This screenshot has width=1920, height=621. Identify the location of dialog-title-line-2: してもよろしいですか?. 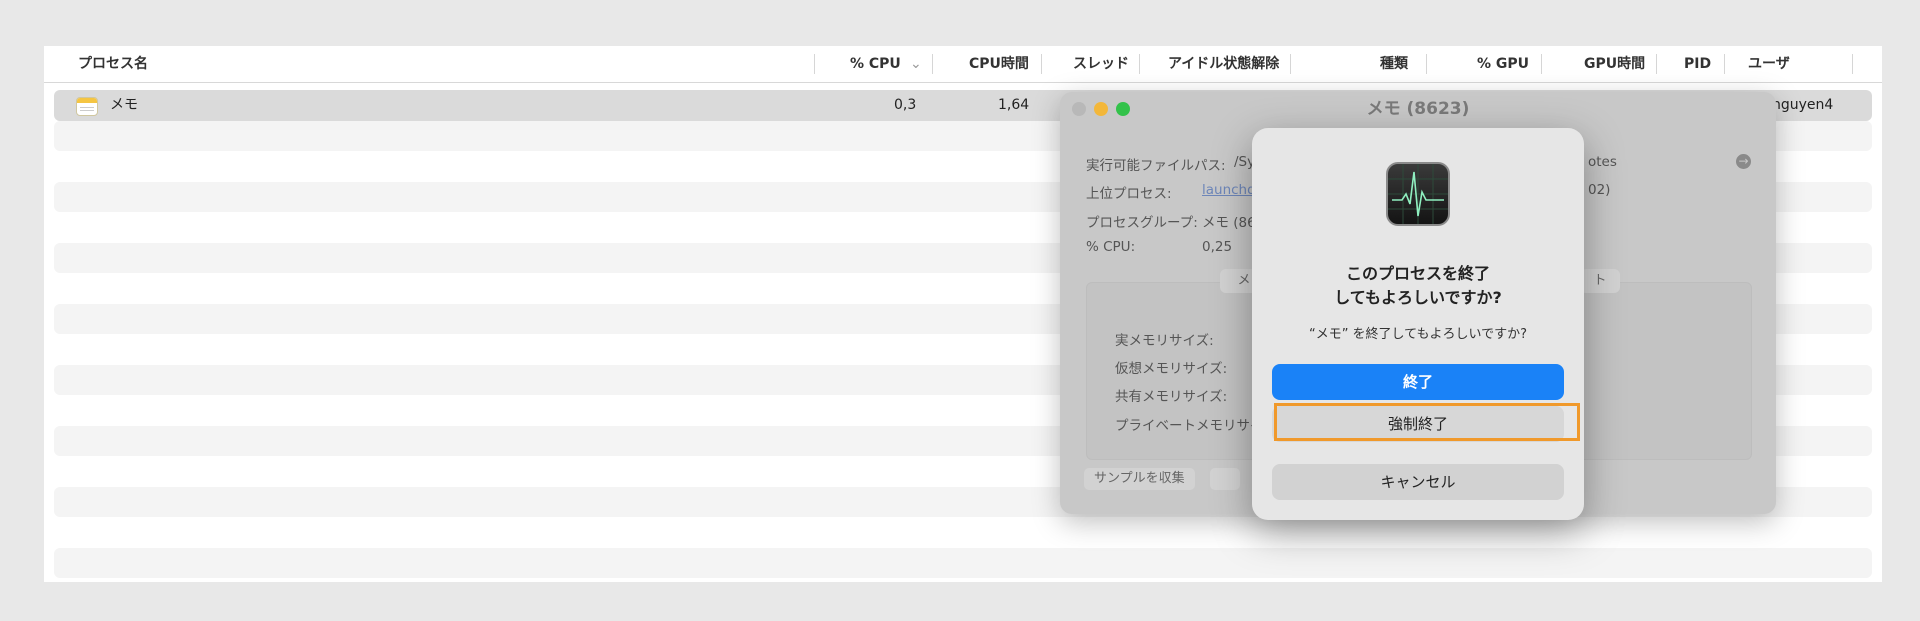
(1418, 297).